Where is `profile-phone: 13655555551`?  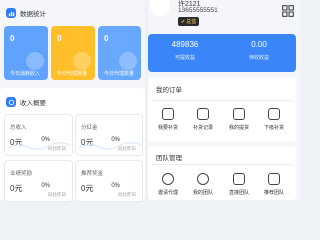 profile-phone: 13655555551 is located at coordinates (198, 10).